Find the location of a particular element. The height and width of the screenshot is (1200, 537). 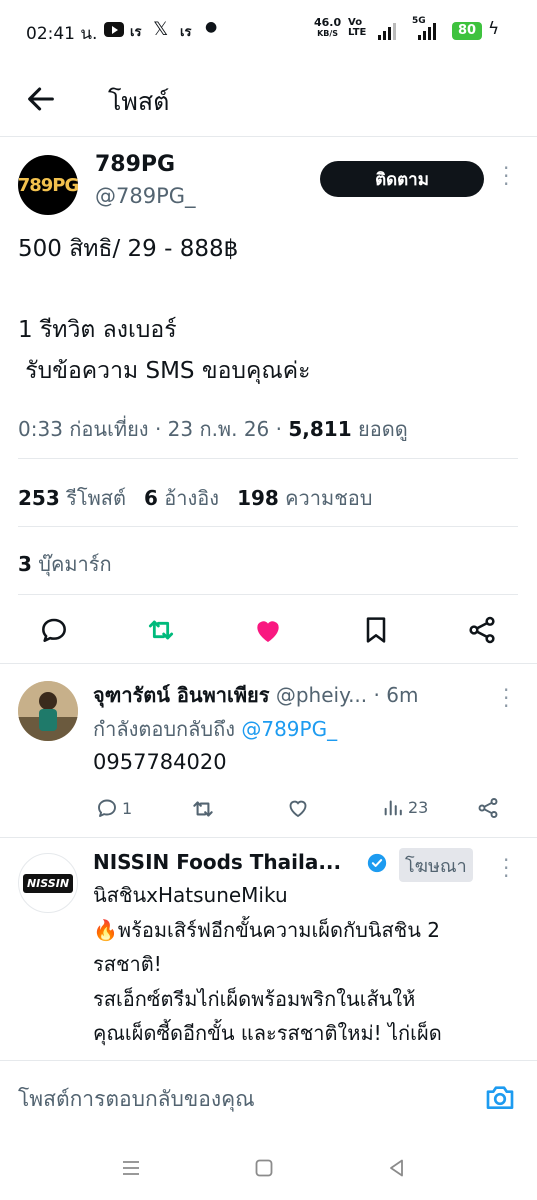

ad-badge: โฆษณา is located at coordinates (436, 865).